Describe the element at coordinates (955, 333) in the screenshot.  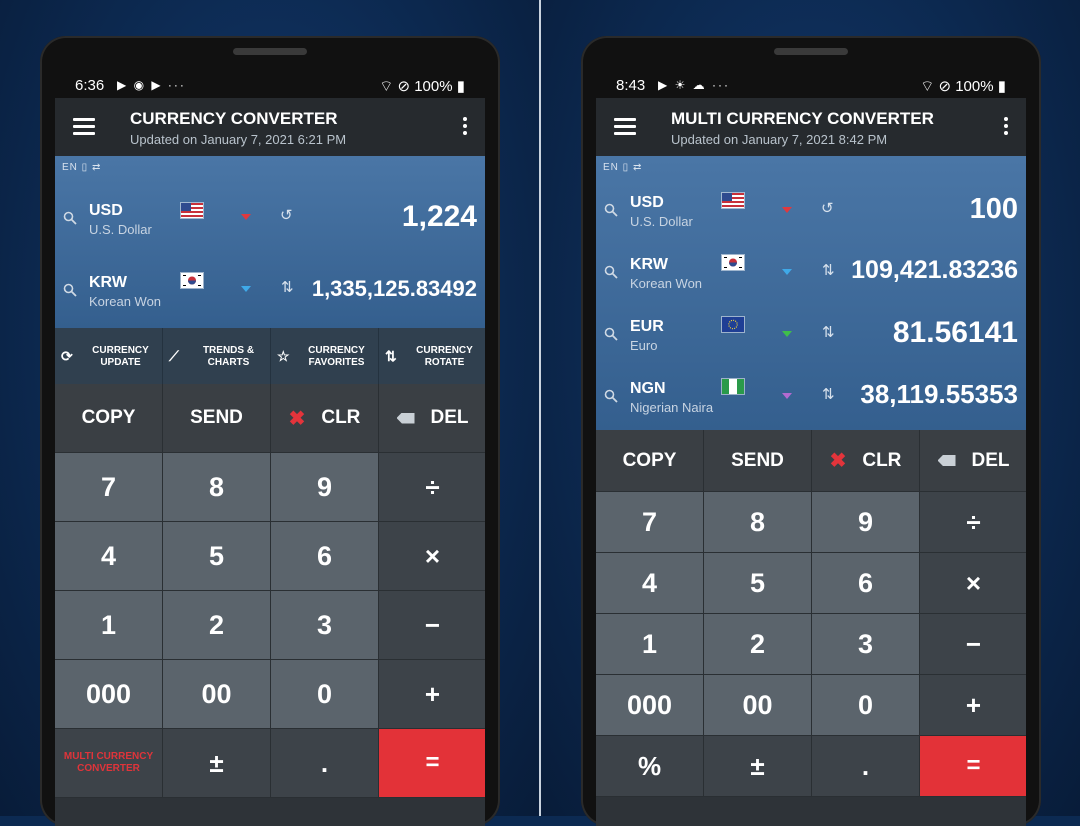
I see `amount-value: 81.56141` at that location.